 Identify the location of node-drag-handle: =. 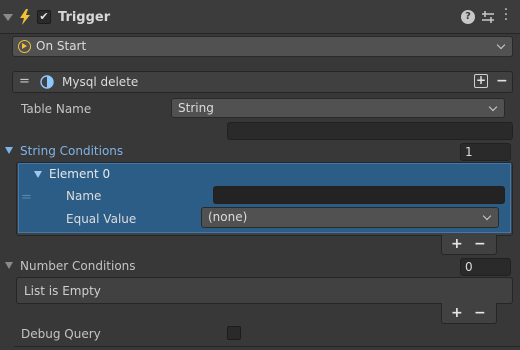
(24, 81).